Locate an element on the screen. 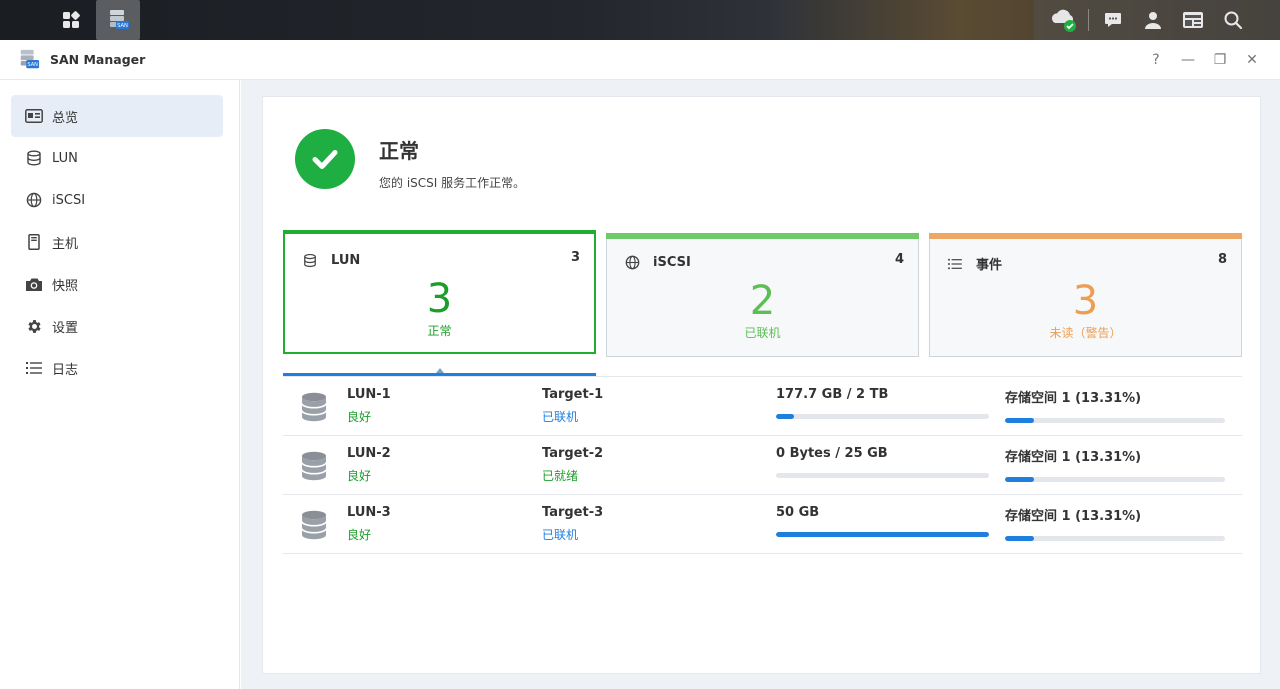 This screenshot has width=1280, height=689. card-count: 4 is located at coordinates (899, 259).